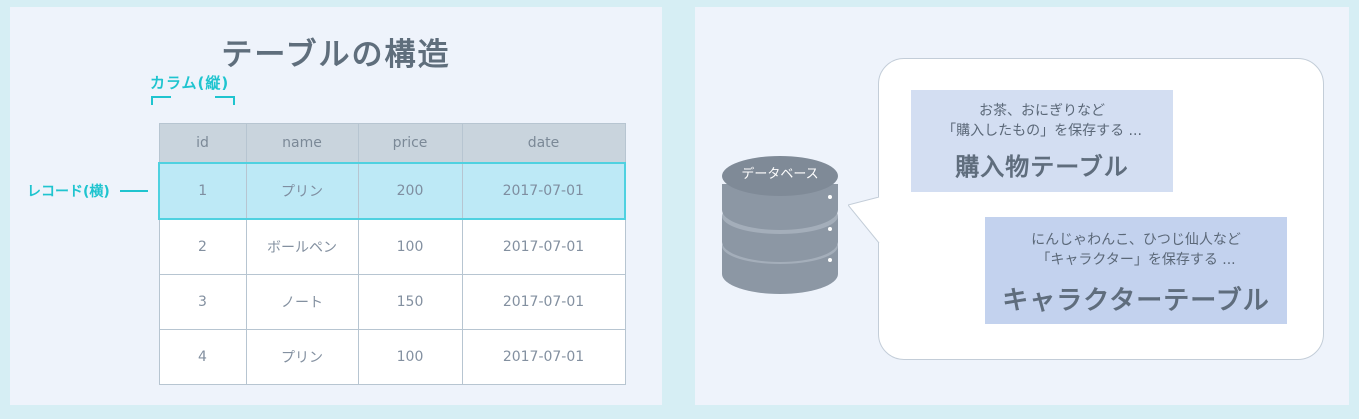 Image resolution: width=1359 pixels, height=419 pixels. I want to click on purchase-table-card: お茶、おにぎりなど 「購入したもの」を保存する ... 購入物テーブル, so click(1042, 141).